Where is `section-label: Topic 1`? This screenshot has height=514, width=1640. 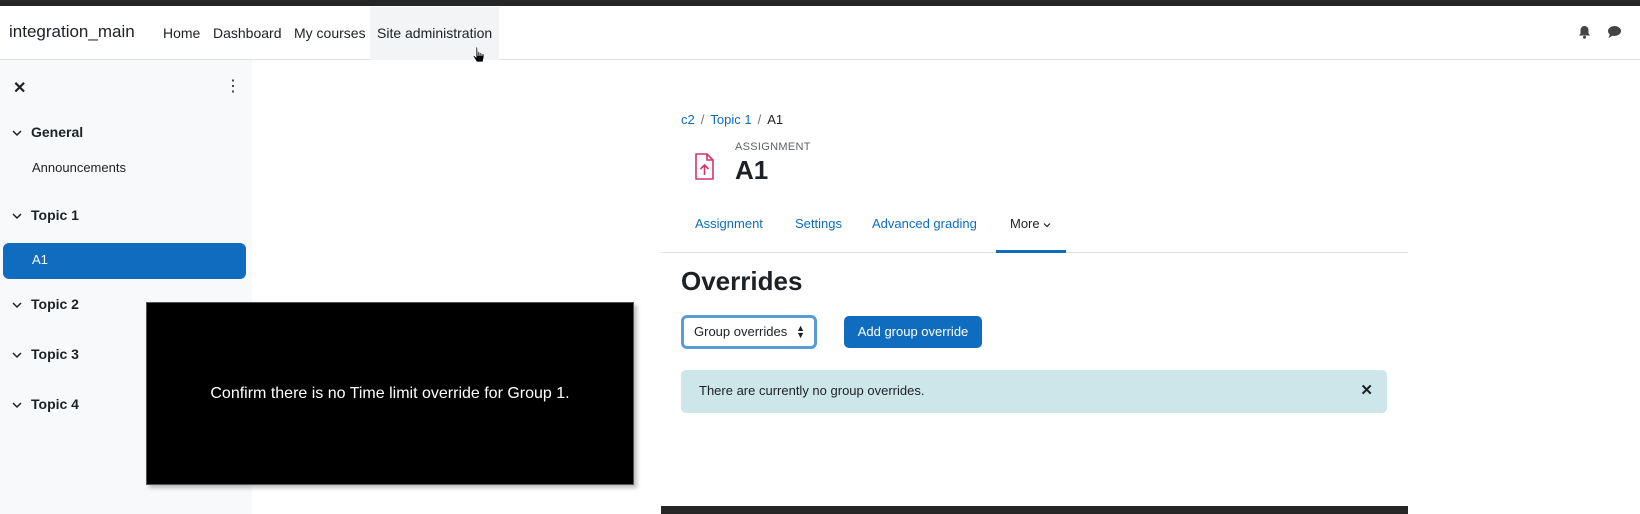 section-label: Topic 1 is located at coordinates (55, 215).